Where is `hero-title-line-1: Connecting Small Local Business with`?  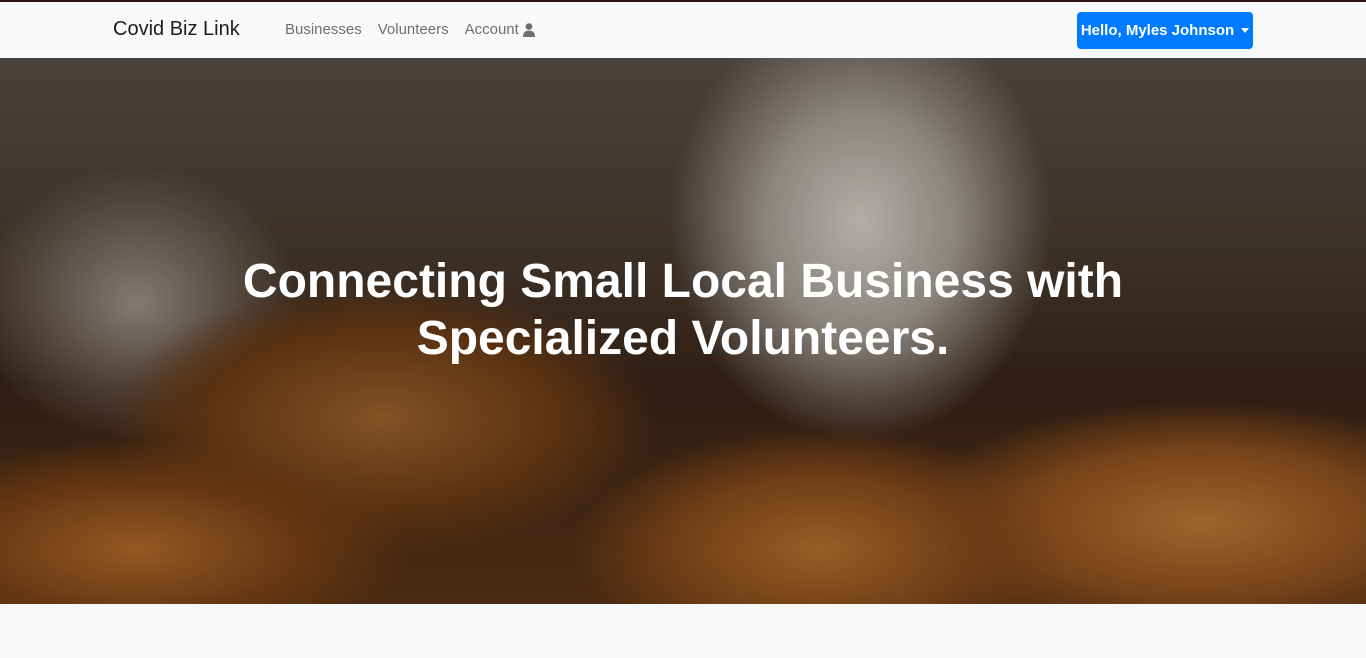 hero-title-line-1: Connecting Small Local Business with is located at coordinates (683, 281).